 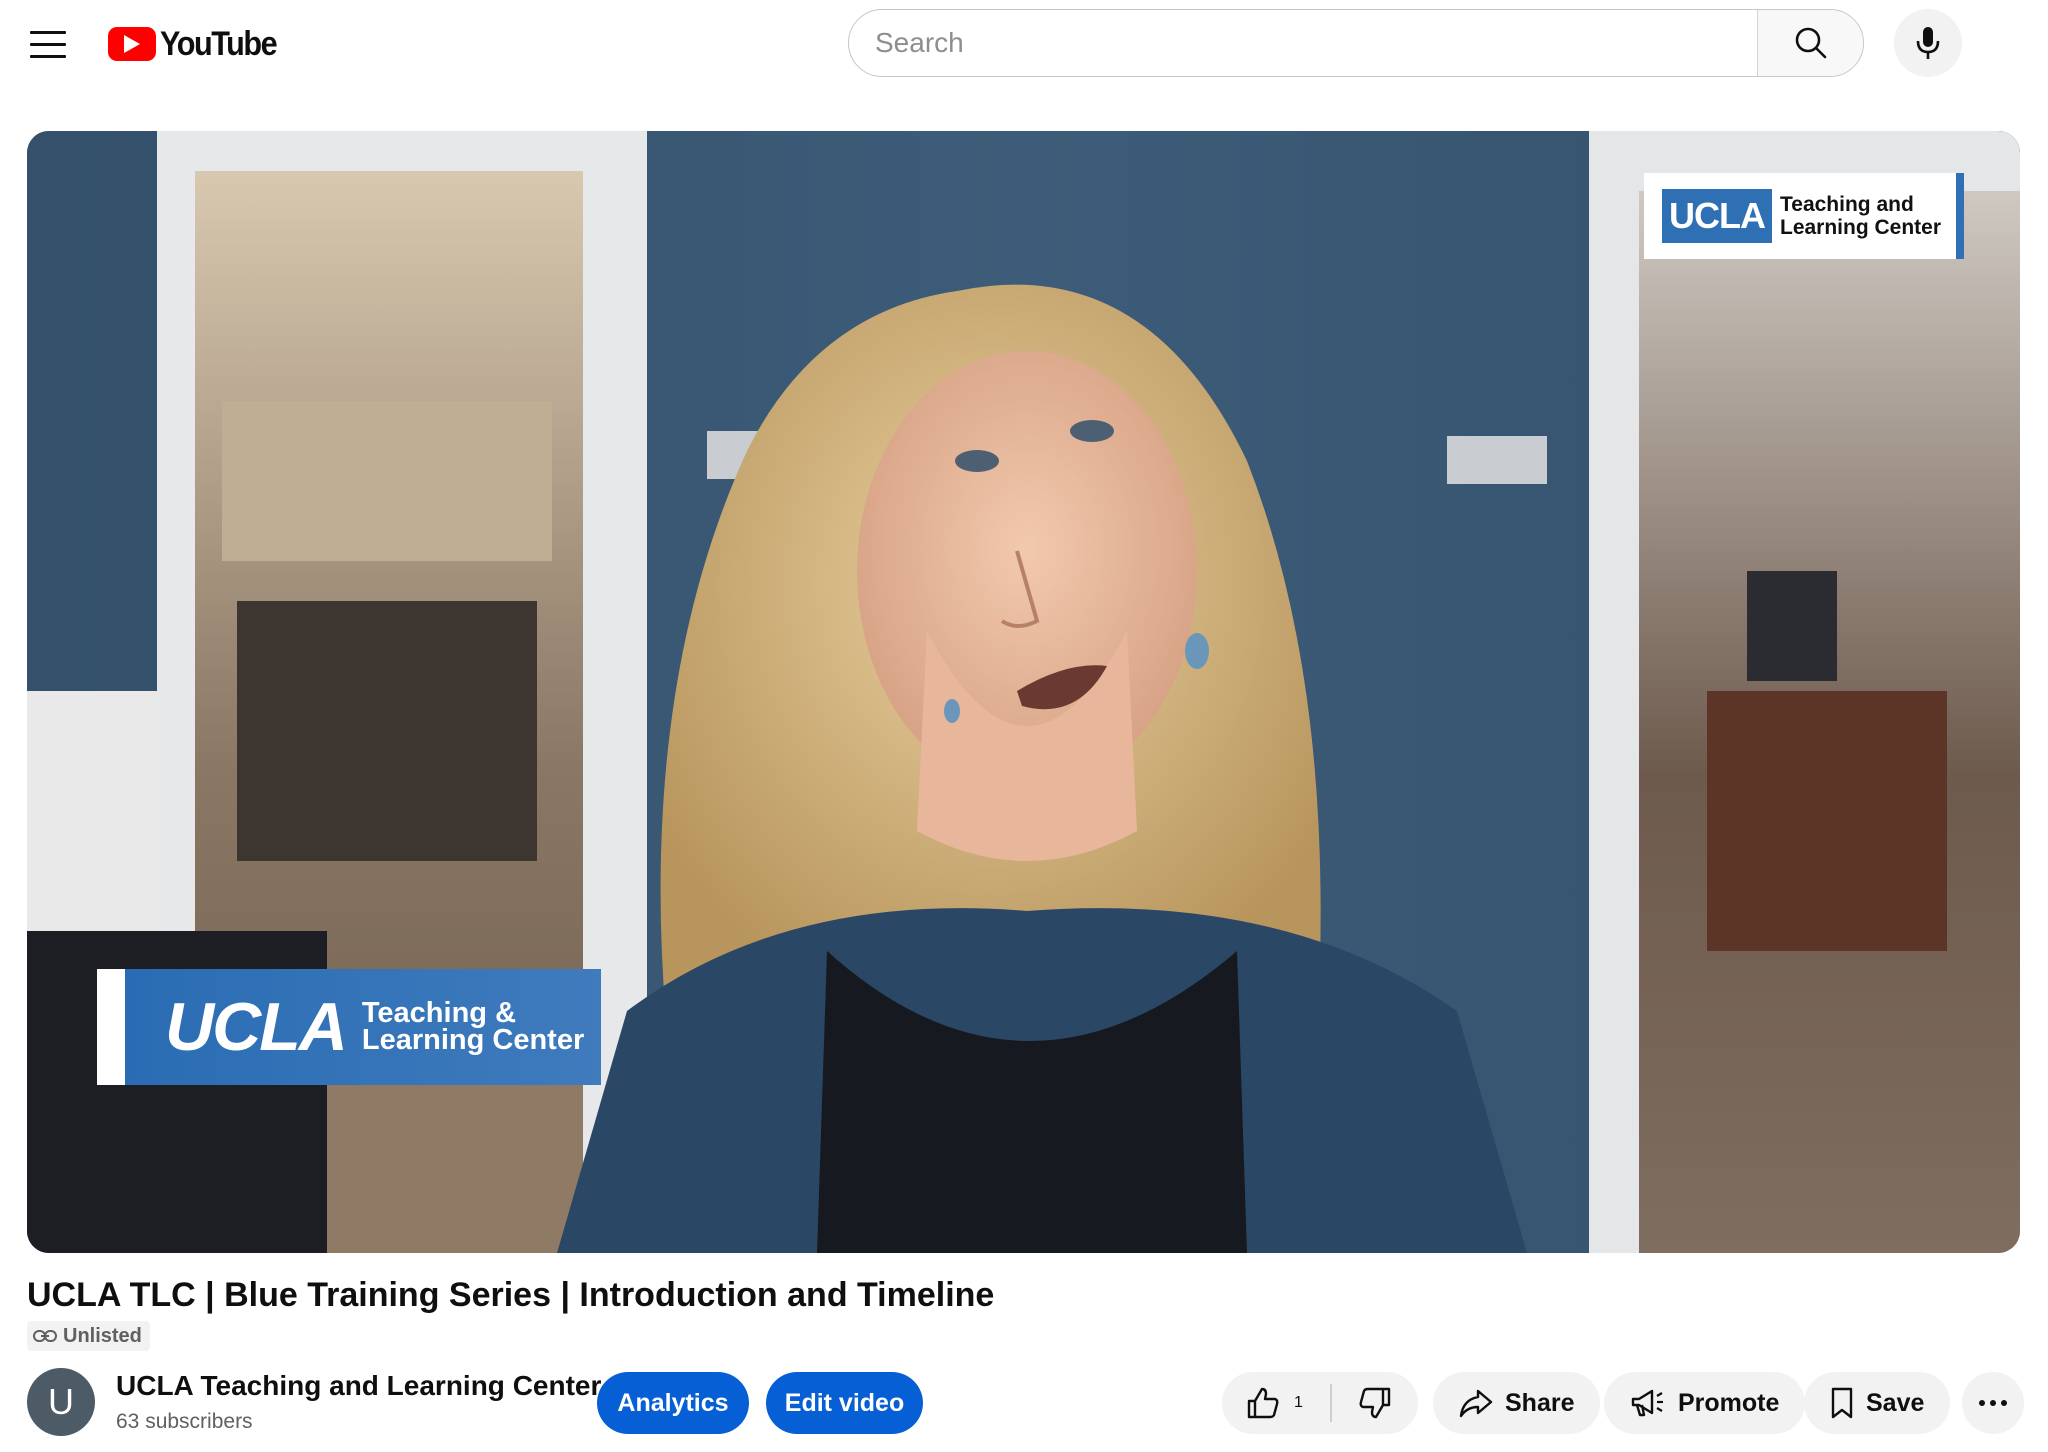 I want to click on edit-video-button: Edit video, so click(x=844, y=1403).